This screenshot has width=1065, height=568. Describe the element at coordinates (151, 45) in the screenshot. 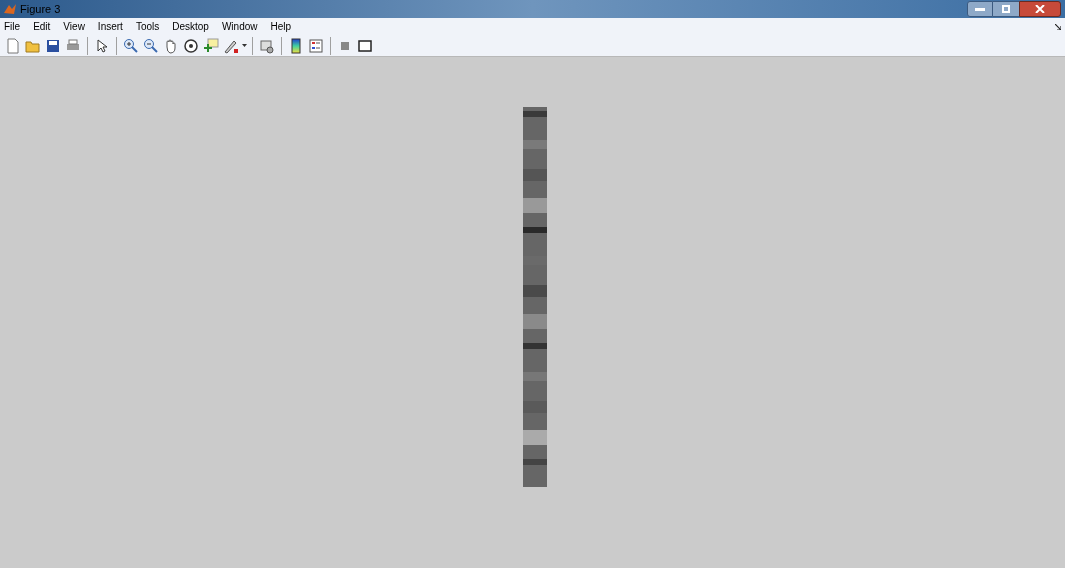

I see `zoom-out-icon` at that location.